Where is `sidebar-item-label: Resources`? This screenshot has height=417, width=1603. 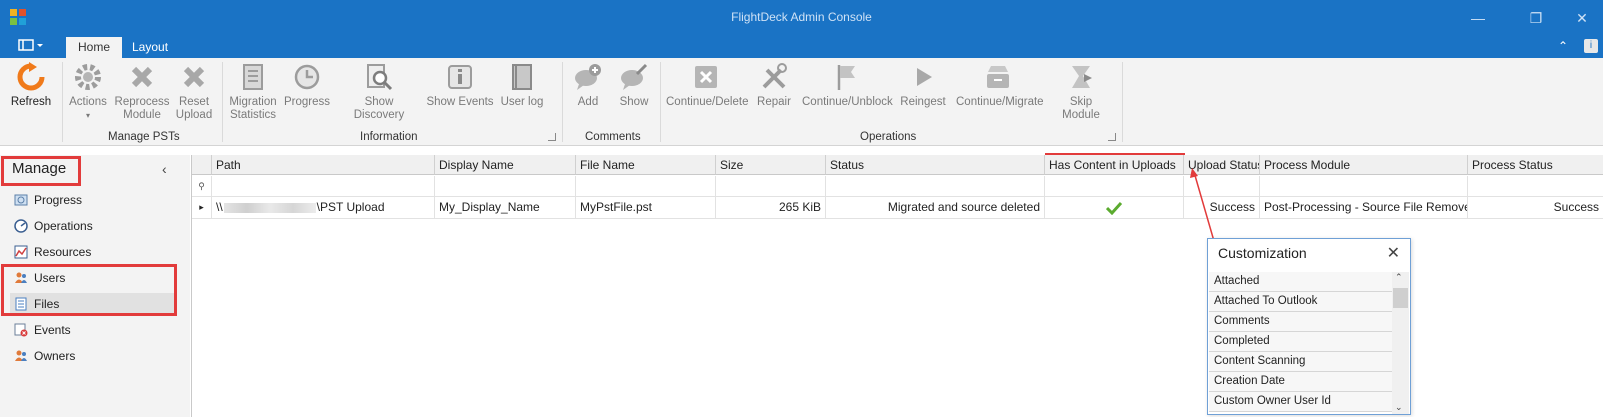 sidebar-item-label: Resources is located at coordinates (63, 252).